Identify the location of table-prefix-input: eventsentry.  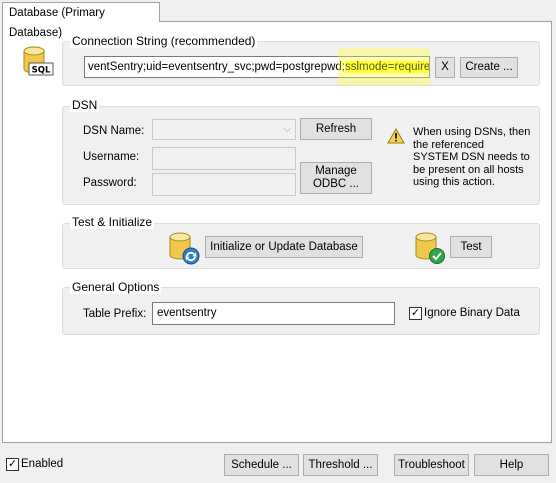
(273, 313).